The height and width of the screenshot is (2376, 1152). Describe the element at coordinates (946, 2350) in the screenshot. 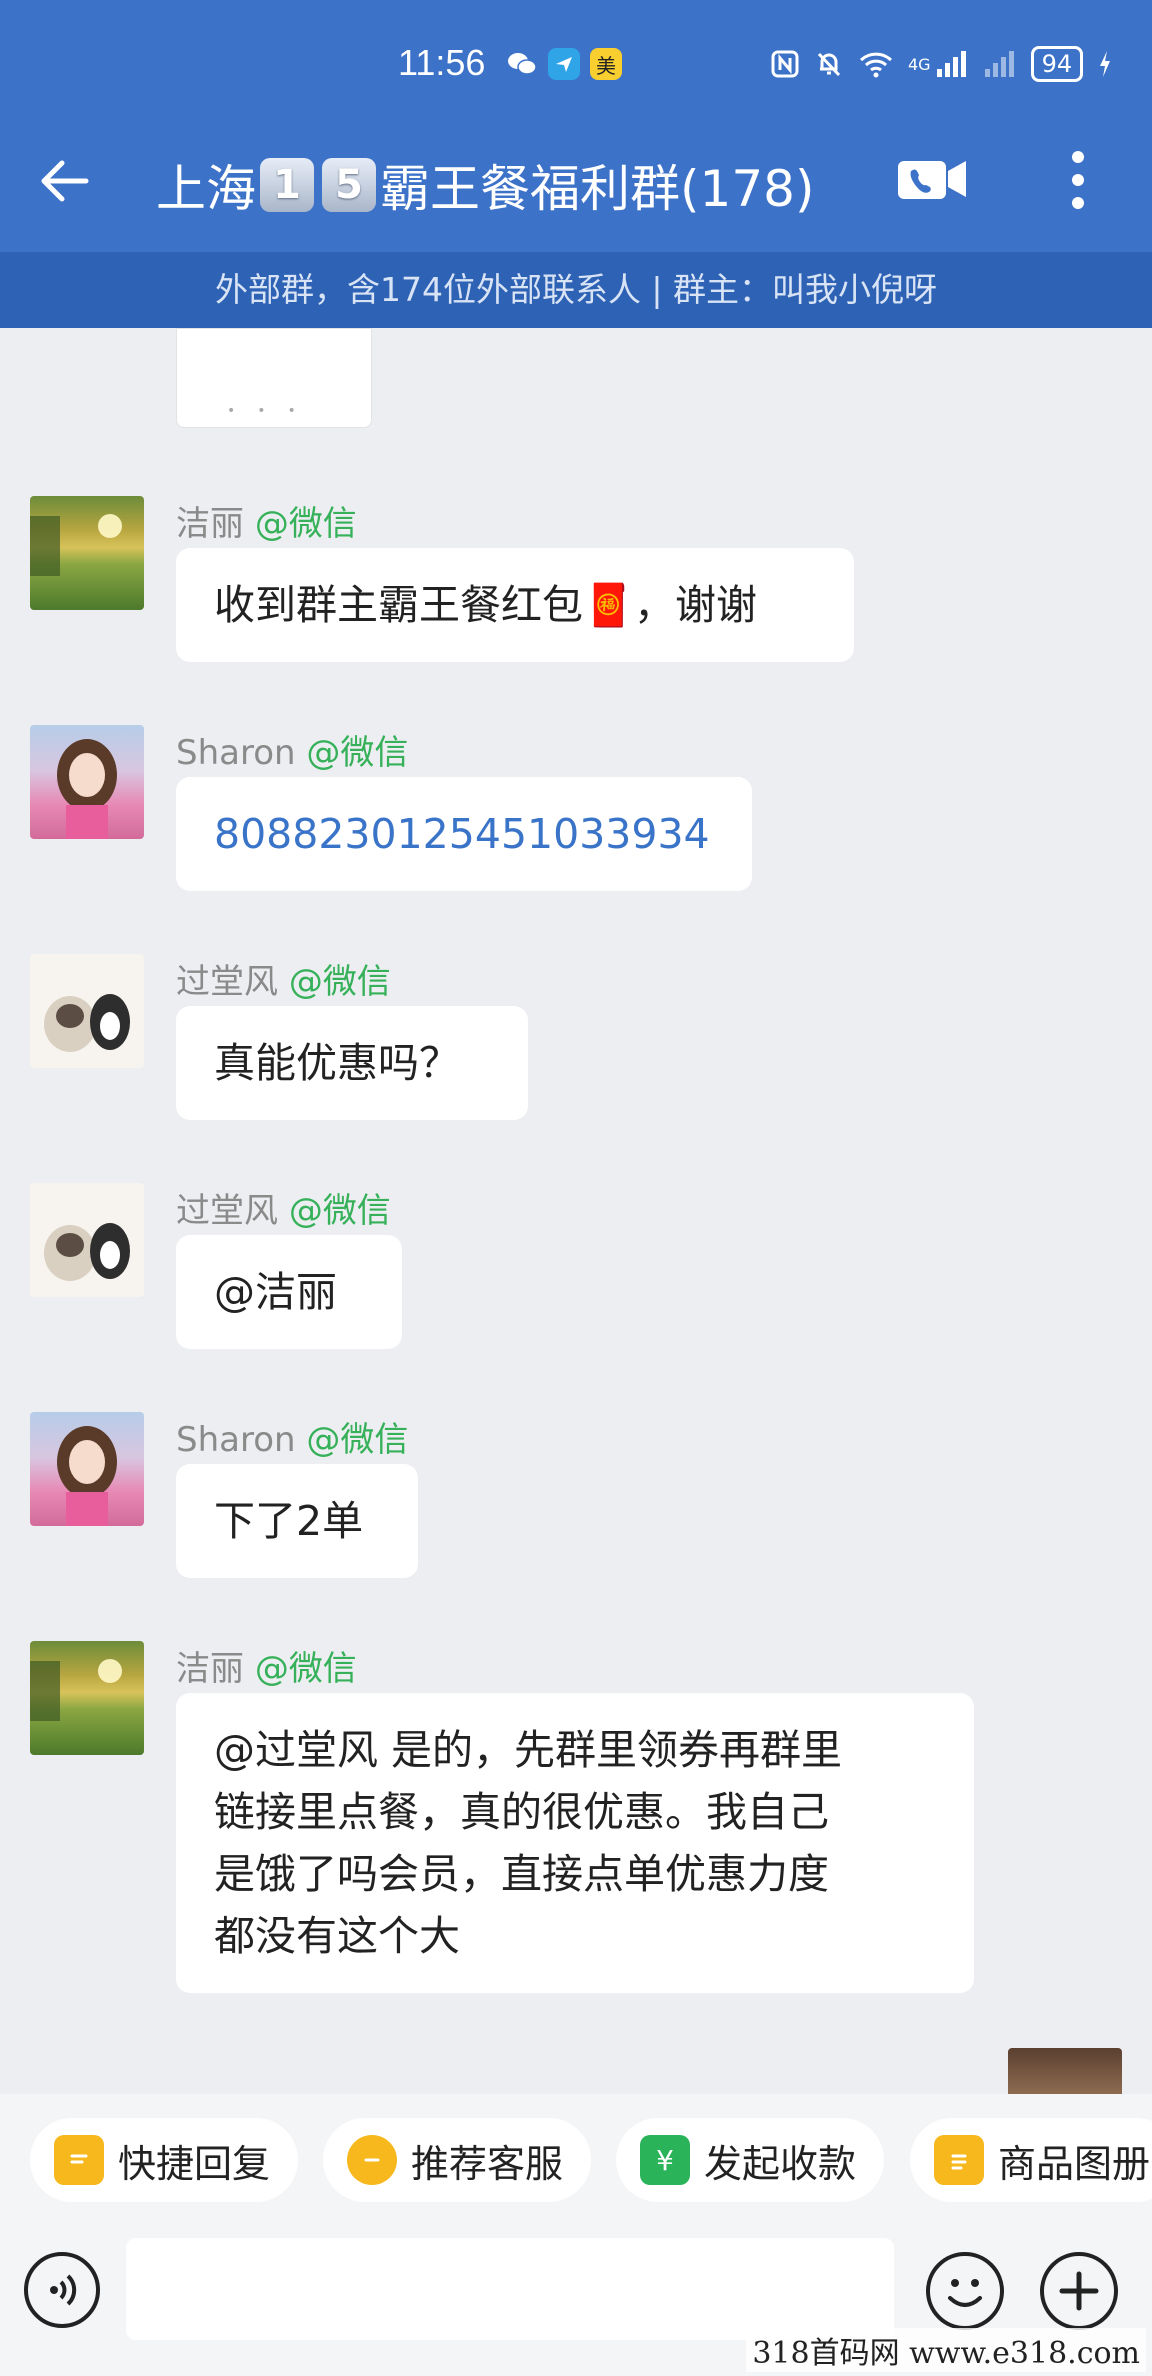

I see `site-watermark: 318首码网 www.e318.com` at that location.